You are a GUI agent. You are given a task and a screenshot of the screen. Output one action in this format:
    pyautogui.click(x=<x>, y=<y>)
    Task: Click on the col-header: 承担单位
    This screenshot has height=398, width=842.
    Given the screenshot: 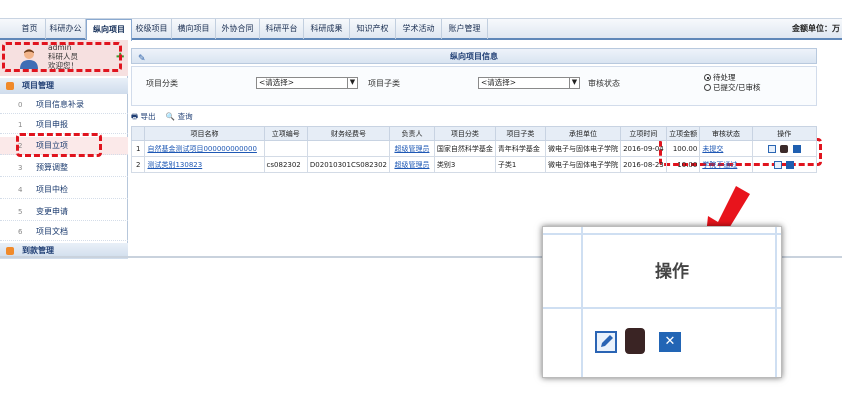 What is the action you would take?
    pyautogui.click(x=582, y=133)
    